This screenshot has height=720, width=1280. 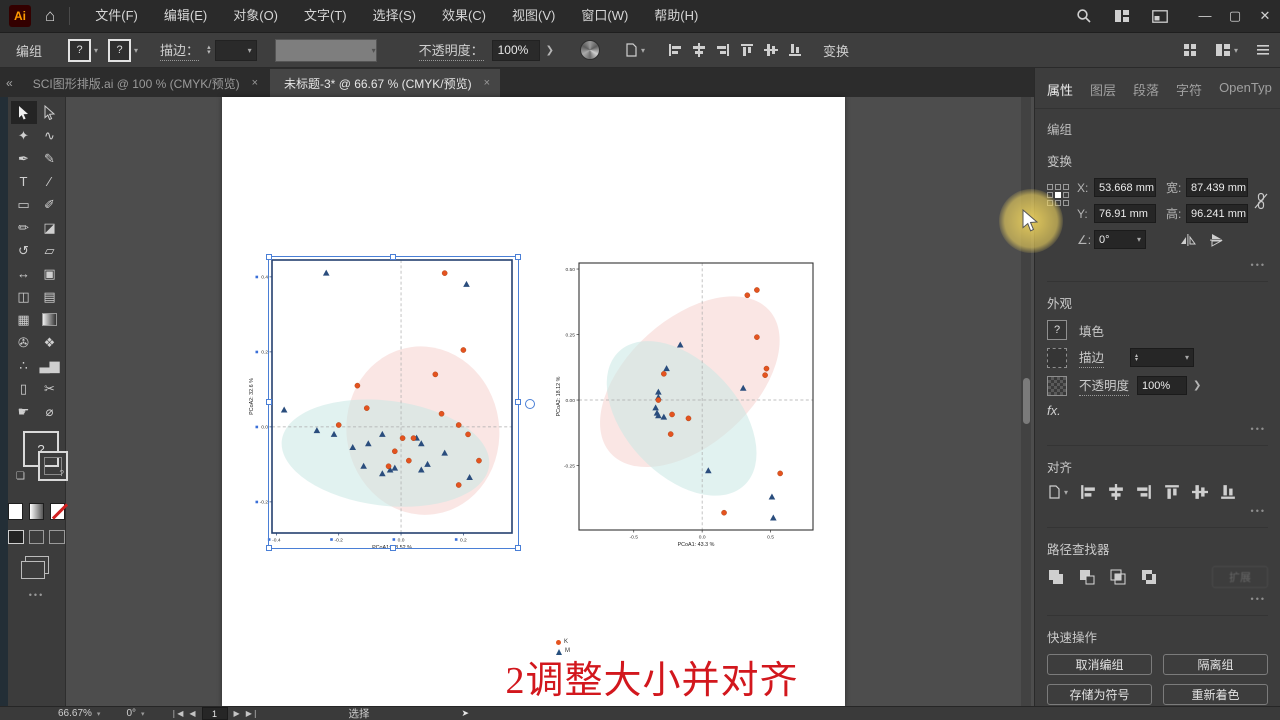 What do you see at coordinates (394, 16) in the screenshot?
I see `menu-select: 选择(S)` at bounding box center [394, 16].